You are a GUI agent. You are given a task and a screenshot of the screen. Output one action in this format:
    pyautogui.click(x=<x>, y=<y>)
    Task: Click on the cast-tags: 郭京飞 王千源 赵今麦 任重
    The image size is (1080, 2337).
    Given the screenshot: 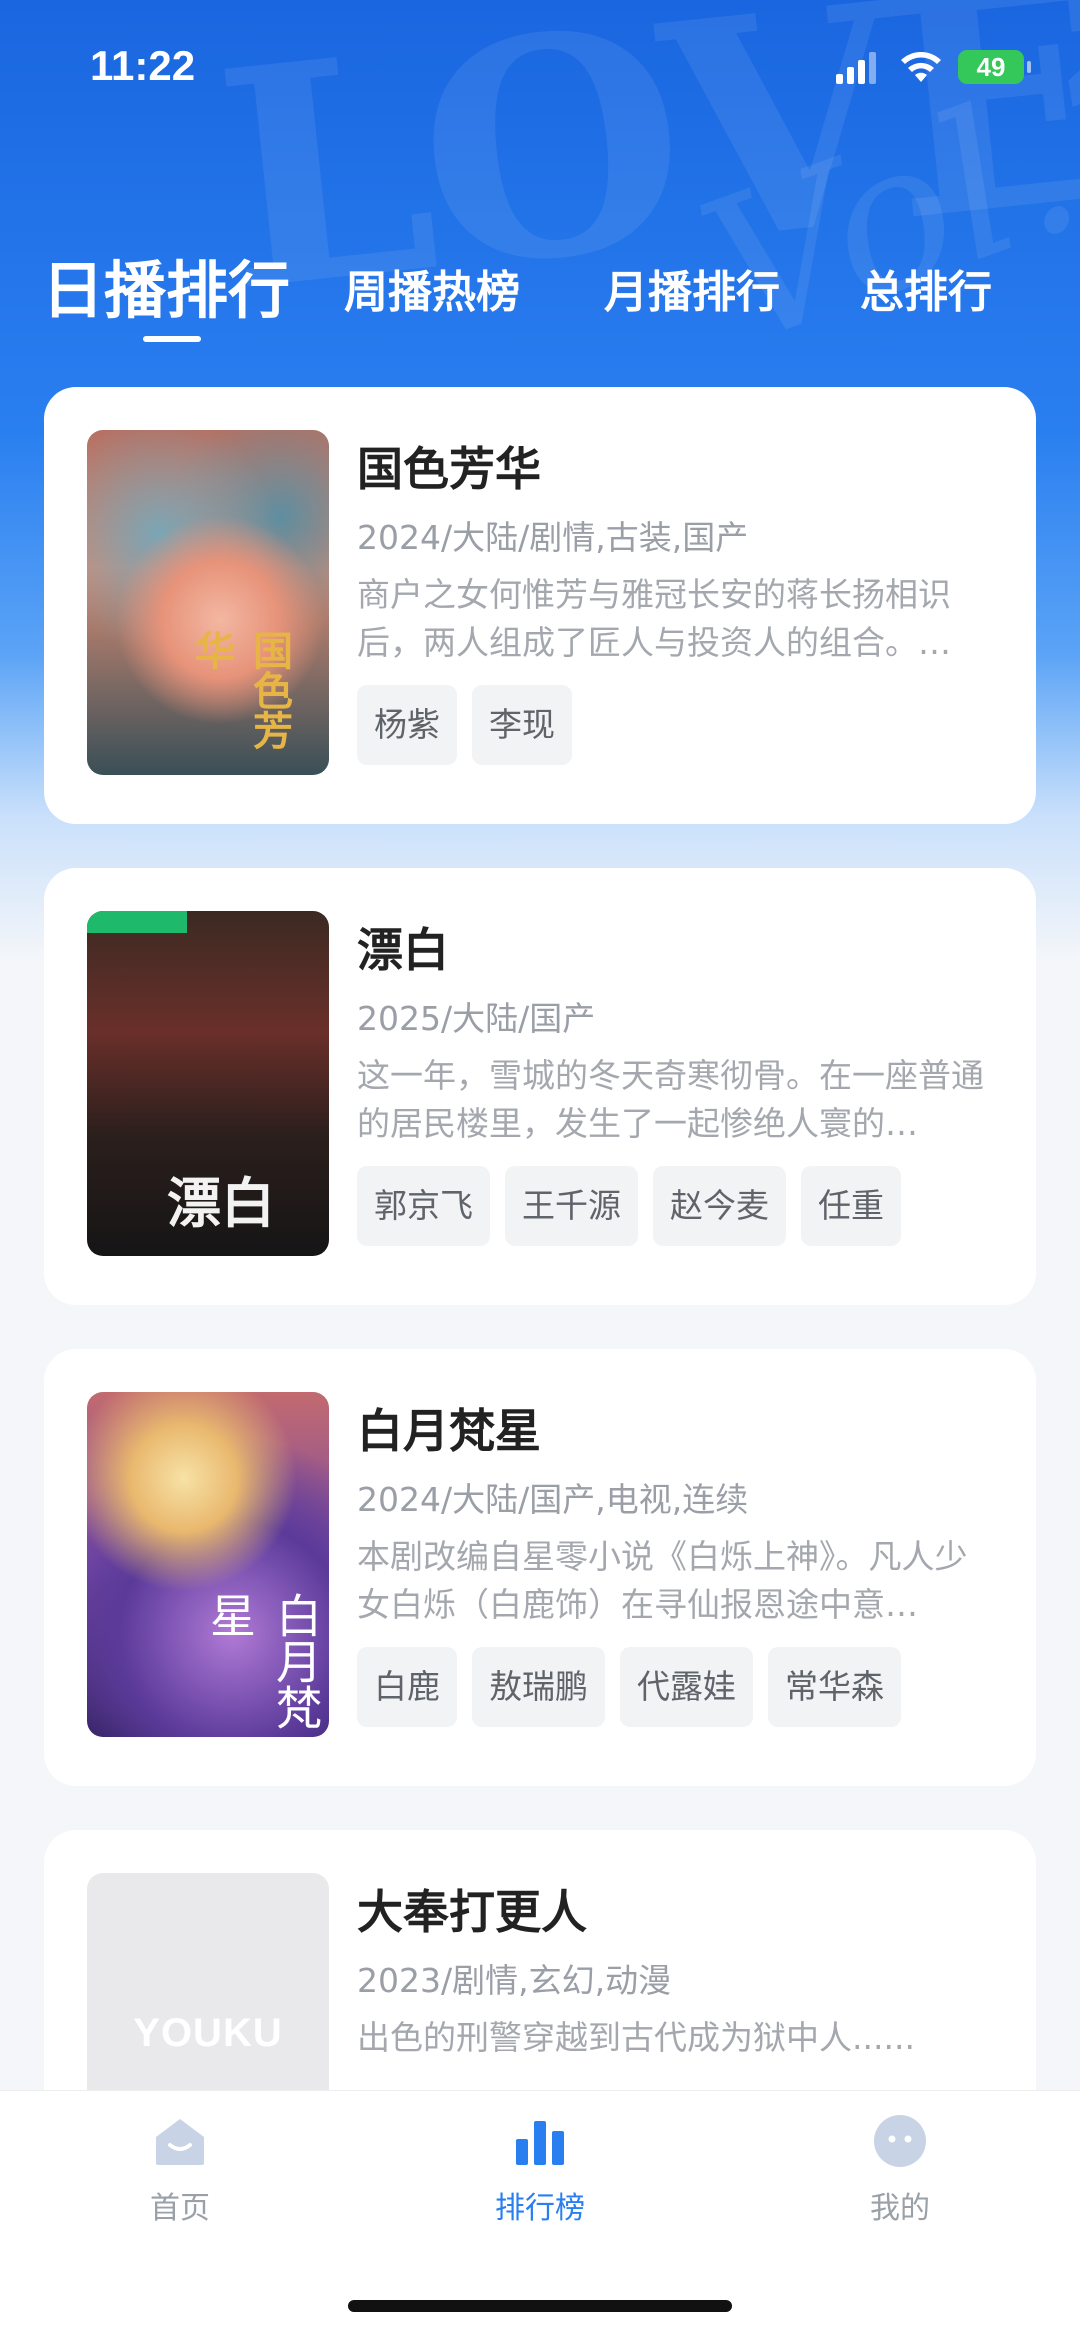 What is the action you would take?
    pyautogui.click(x=629, y=1206)
    